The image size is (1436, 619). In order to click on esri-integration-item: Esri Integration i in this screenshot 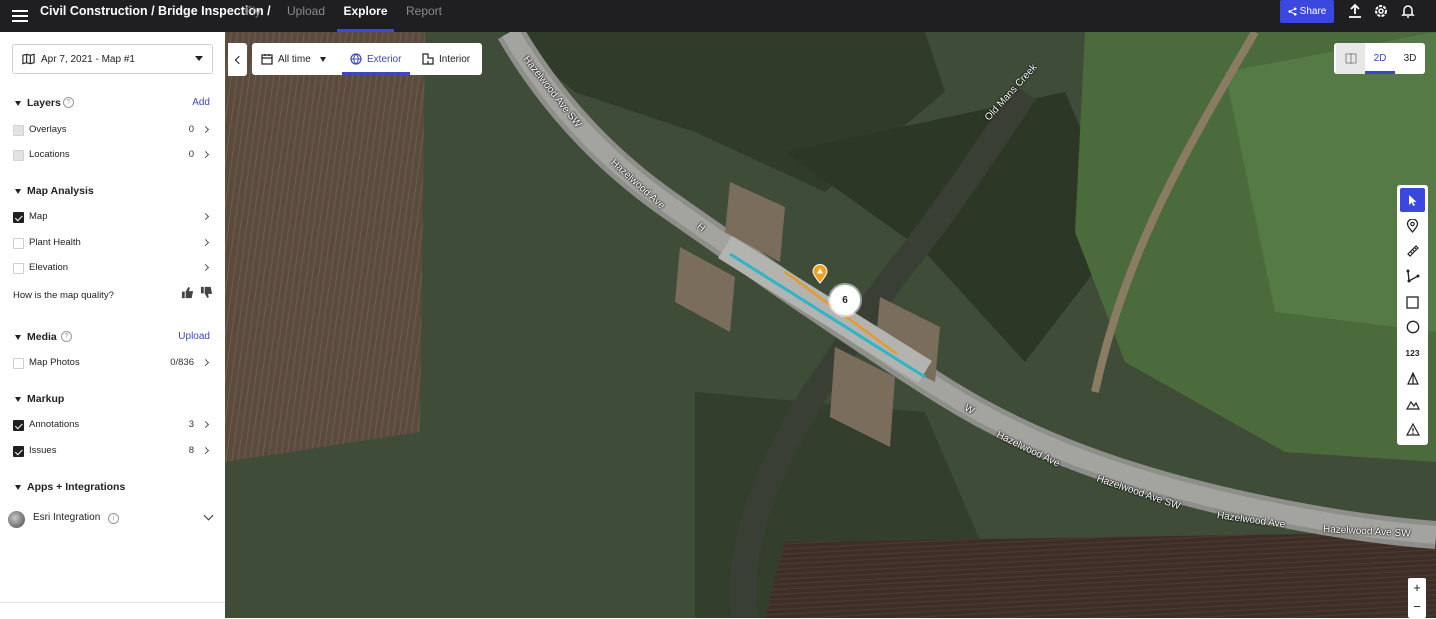, I will do `click(112, 519)`.